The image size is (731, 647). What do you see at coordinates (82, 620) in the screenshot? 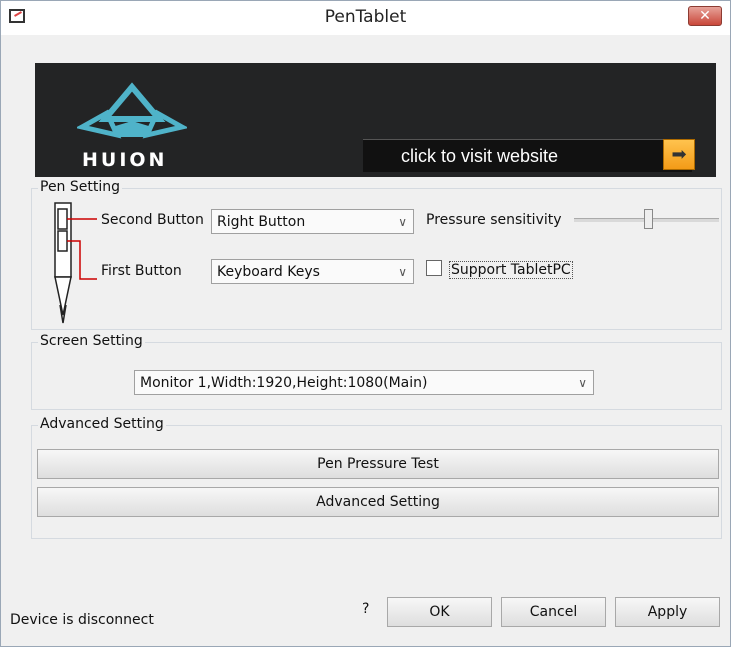
I see `device-status: Device is disconnect` at bounding box center [82, 620].